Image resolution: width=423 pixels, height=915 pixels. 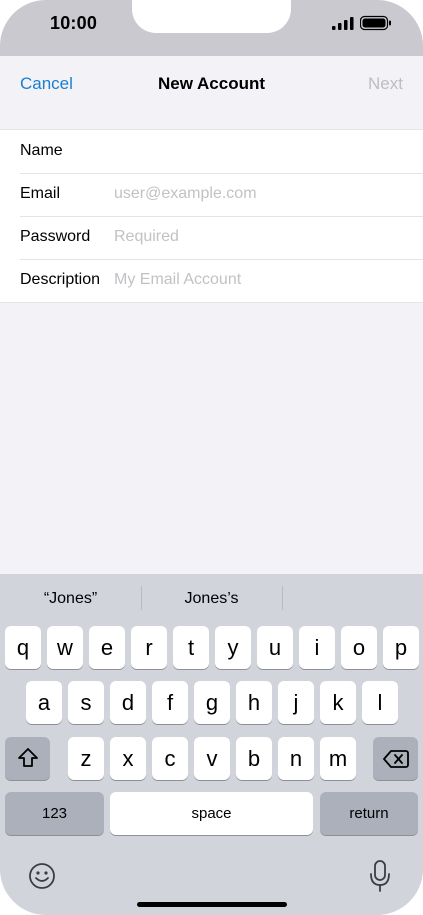 What do you see at coordinates (191, 647) in the screenshot?
I see `key-t: t` at bounding box center [191, 647].